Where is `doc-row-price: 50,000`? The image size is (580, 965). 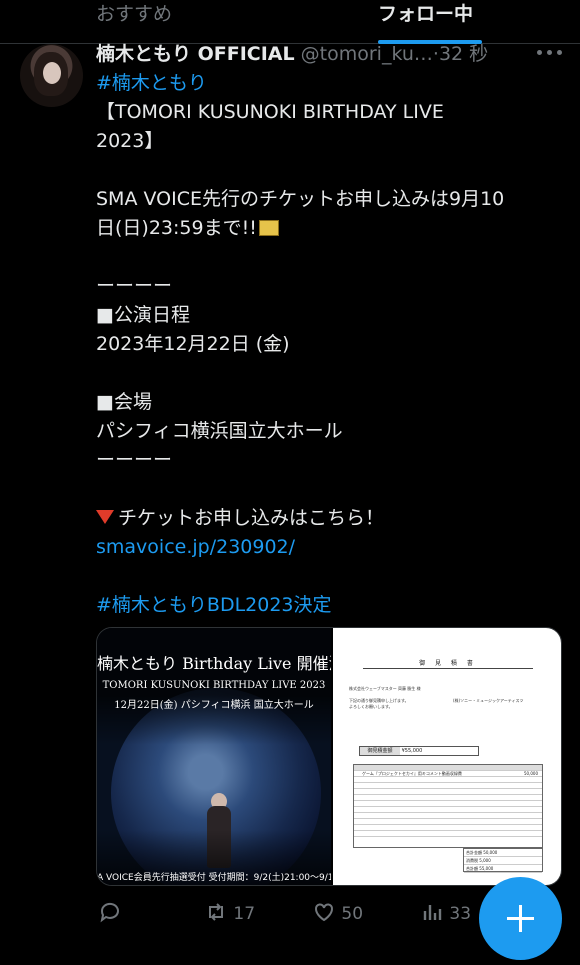 doc-row-price: 50,000 is located at coordinates (531, 773).